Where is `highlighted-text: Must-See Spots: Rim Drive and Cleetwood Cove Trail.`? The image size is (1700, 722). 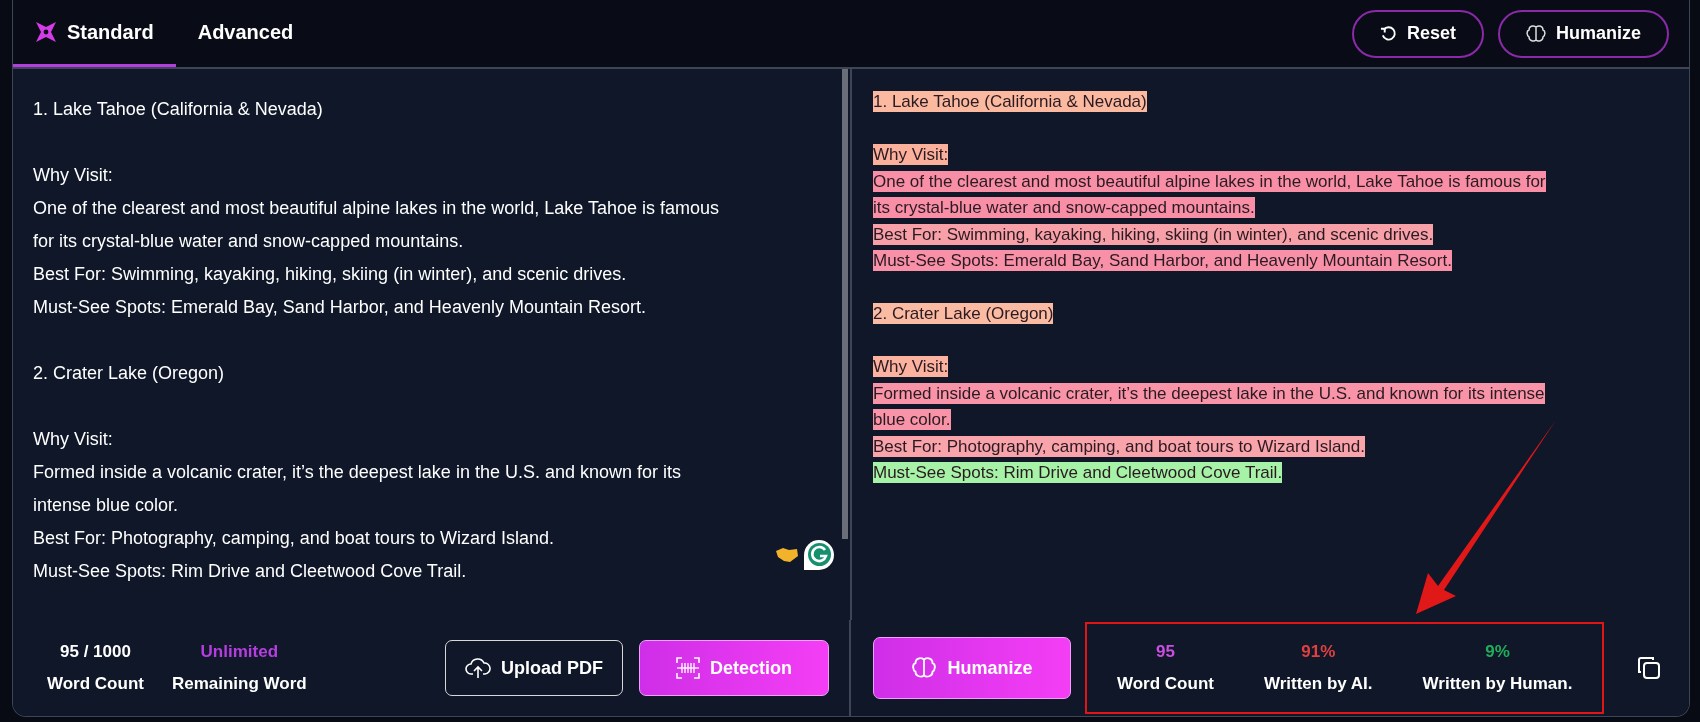 highlighted-text: Must-See Spots: Rim Drive and Cleetwood Cove Trail. is located at coordinates (1078, 472).